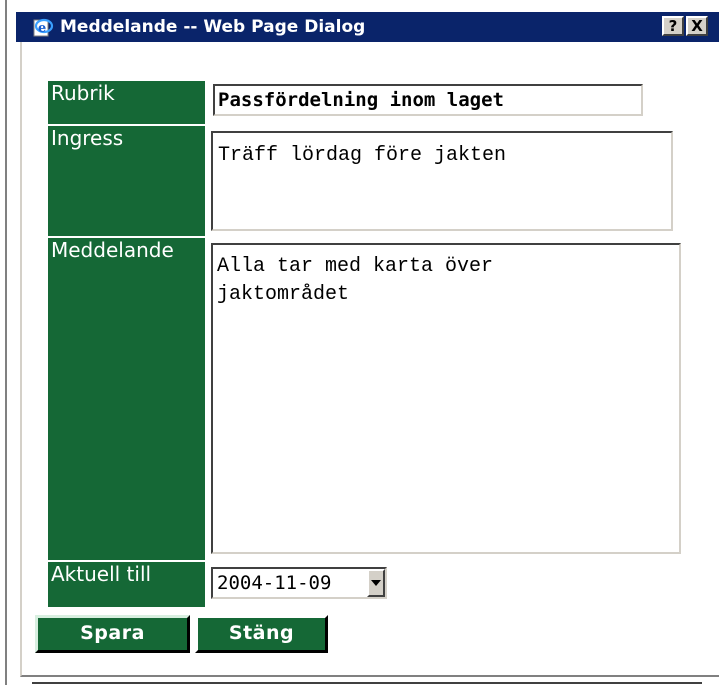 This screenshot has height=685, width=719. I want to click on close-window-button: X, so click(697, 26).